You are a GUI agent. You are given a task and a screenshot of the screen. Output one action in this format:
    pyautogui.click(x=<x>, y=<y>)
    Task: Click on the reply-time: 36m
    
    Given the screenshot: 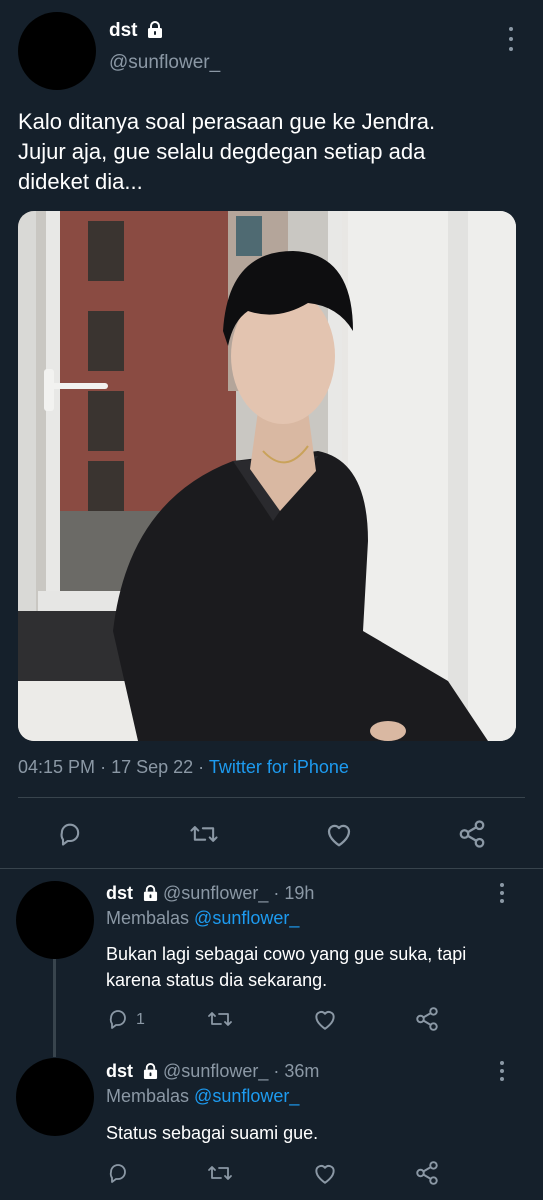 What is the action you would take?
    pyautogui.click(x=301, y=1071)
    